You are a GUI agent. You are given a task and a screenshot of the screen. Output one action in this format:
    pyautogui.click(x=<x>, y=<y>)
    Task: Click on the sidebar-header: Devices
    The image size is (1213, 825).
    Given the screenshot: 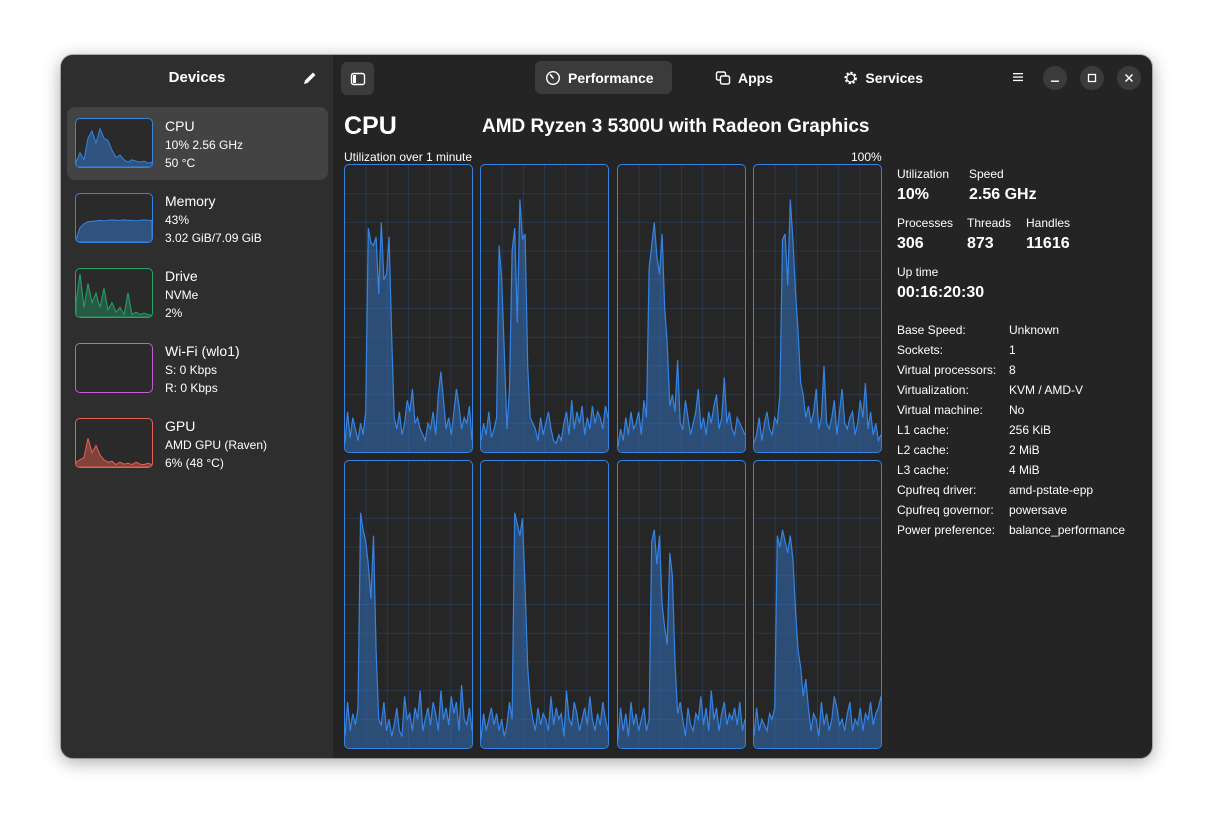 What is the action you would take?
    pyautogui.click(x=197, y=78)
    